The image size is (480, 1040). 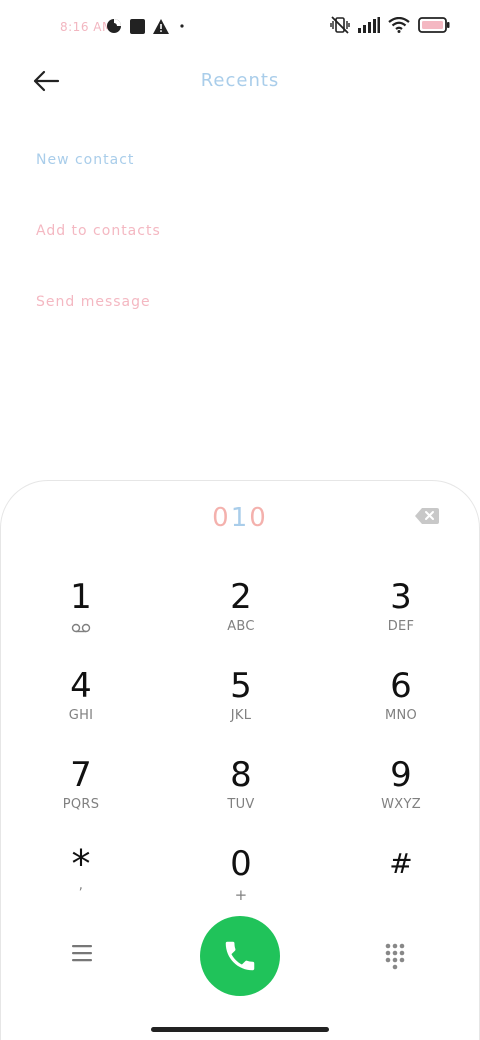 I want to click on new-contact-link: New contact, so click(x=98, y=183).